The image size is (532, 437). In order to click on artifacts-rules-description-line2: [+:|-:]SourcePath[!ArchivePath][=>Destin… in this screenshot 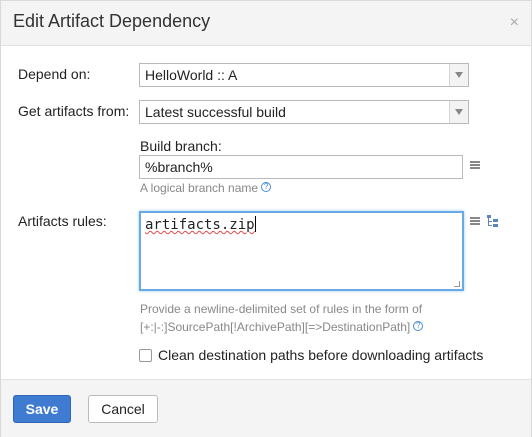, I will do `click(275, 327)`.